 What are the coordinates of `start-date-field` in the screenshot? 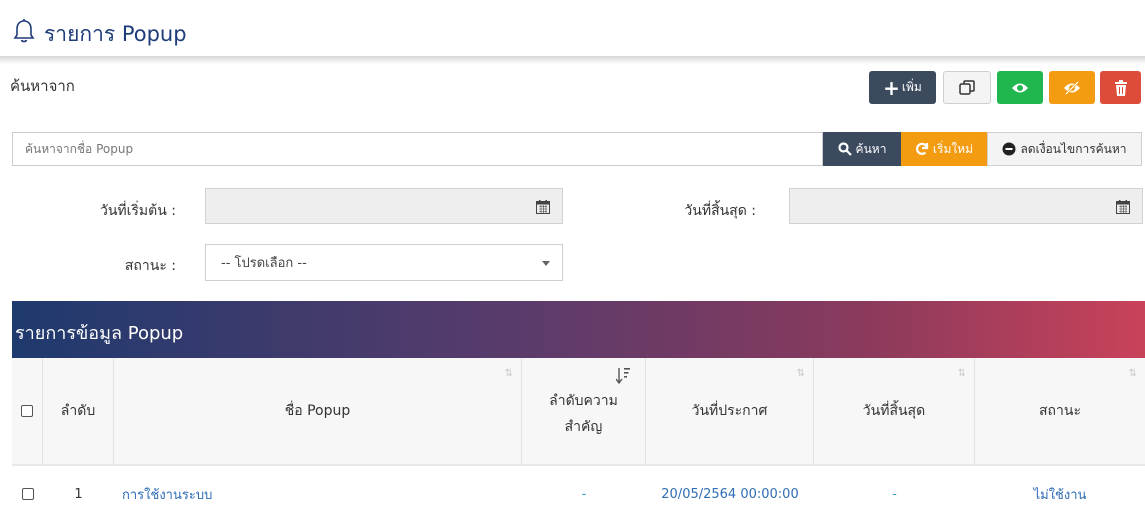 It's located at (384, 206).